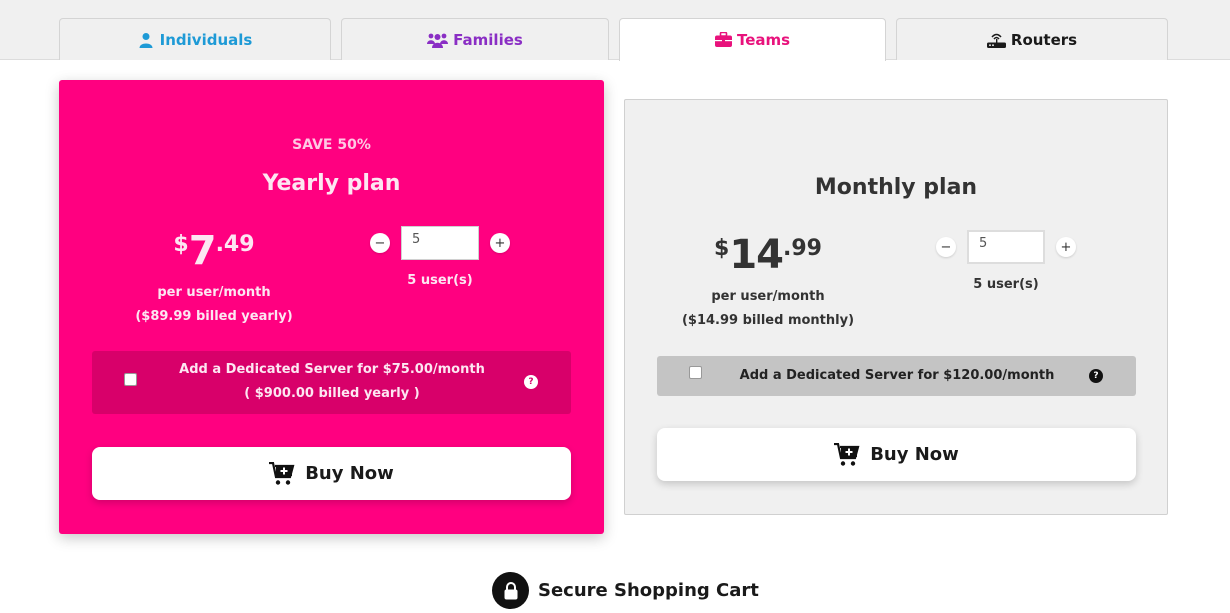 The width and height of the screenshot is (1230, 613). What do you see at coordinates (214, 316) in the screenshot?
I see `billed-yearly-label: ($89.99 billed yearly)` at bounding box center [214, 316].